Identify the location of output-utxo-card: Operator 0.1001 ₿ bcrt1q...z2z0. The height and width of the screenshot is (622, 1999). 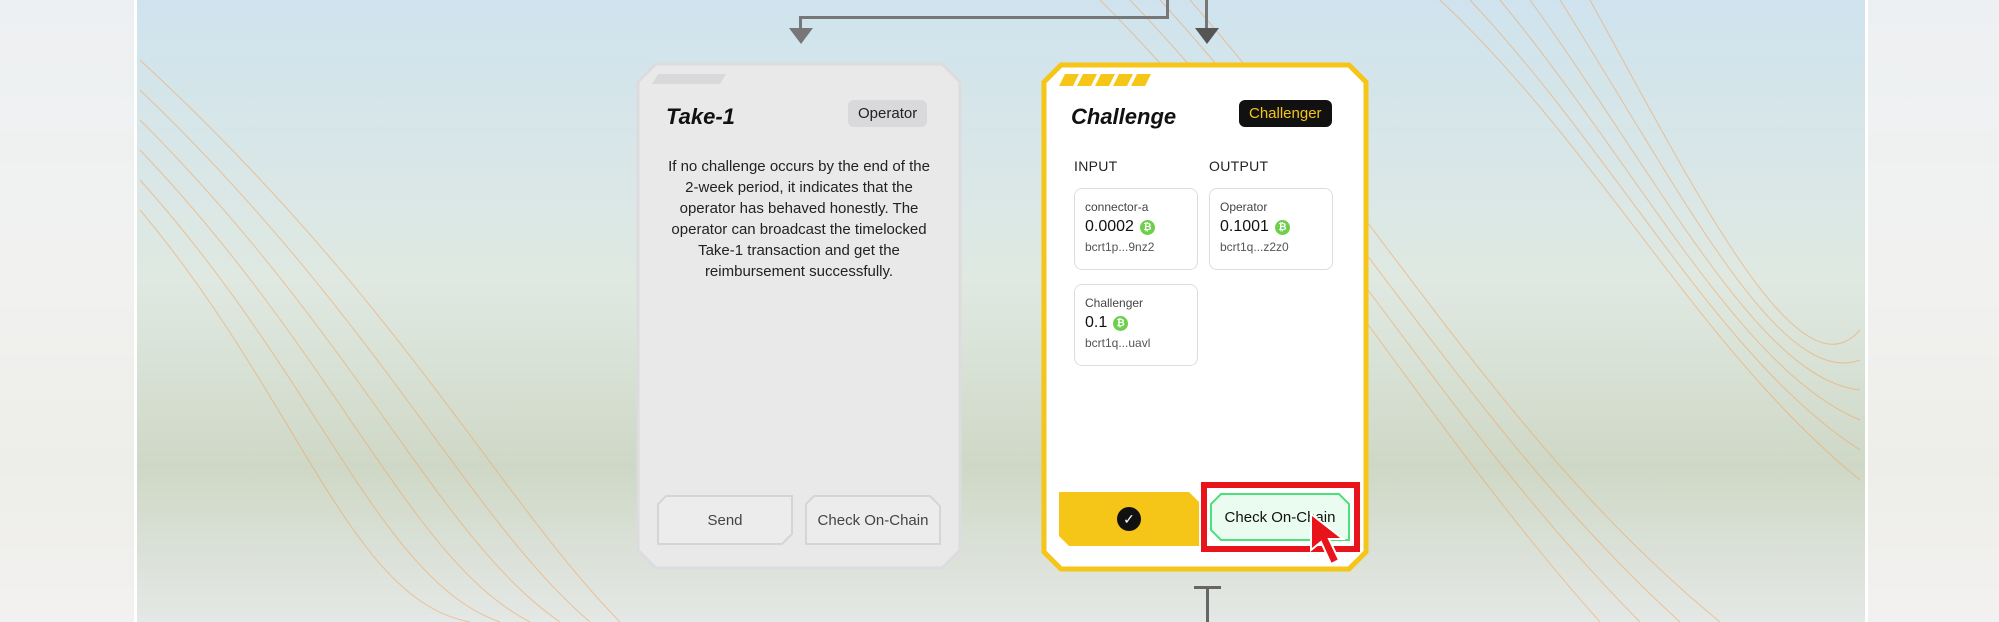
(1271, 229).